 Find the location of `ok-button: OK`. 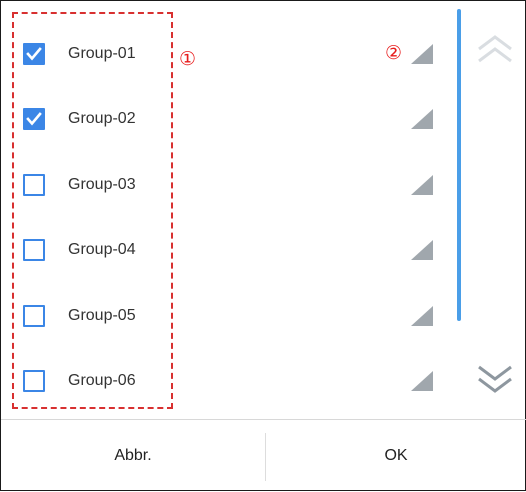

ok-button: OK is located at coordinates (396, 456).